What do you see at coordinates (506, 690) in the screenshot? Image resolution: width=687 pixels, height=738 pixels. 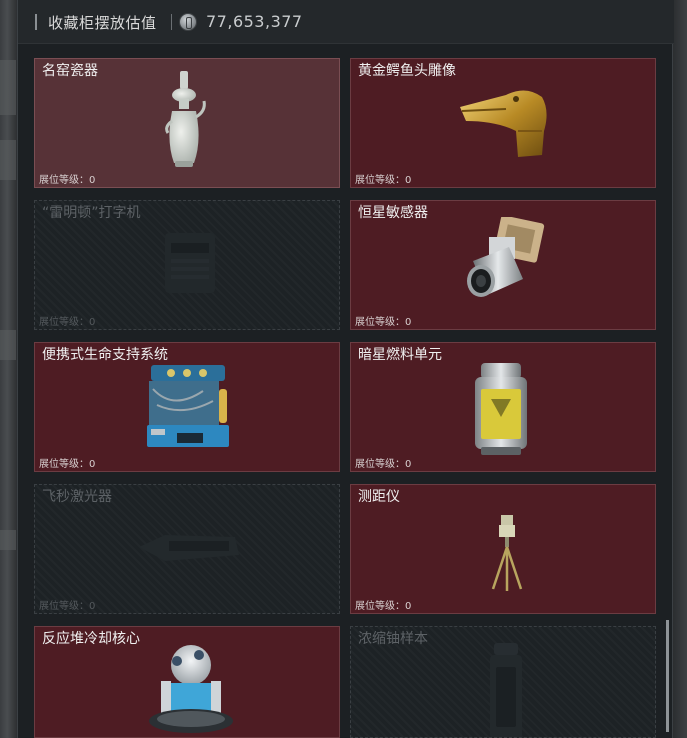 I see `uranium-sample-icon` at bounding box center [506, 690].